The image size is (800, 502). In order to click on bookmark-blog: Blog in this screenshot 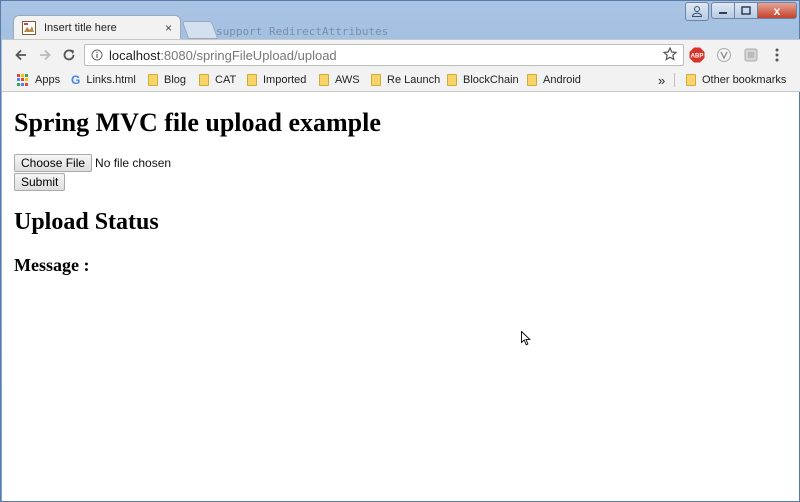, I will do `click(167, 80)`.